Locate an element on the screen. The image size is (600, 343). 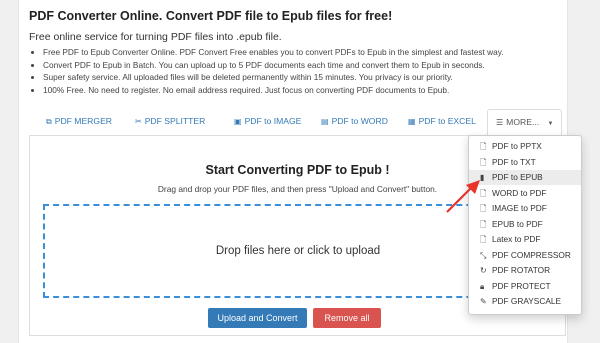
upload-convert-button: Upload and Convert is located at coordinates (257, 318).